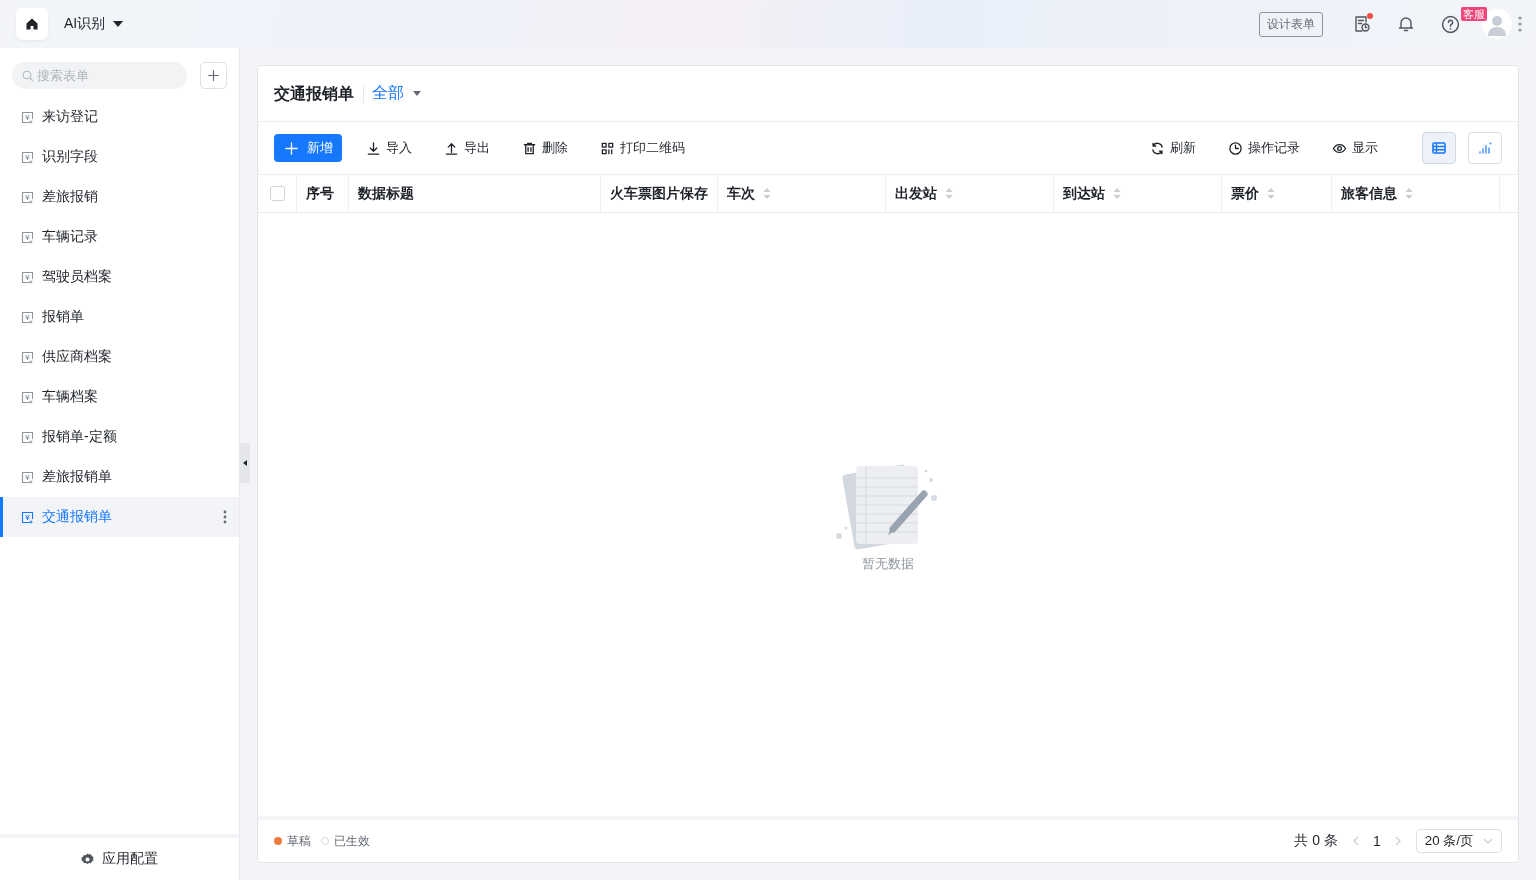  What do you see at coordinates (373, 148) in the screenshot?
I see `download-icon` at bounding box center [373, 148].